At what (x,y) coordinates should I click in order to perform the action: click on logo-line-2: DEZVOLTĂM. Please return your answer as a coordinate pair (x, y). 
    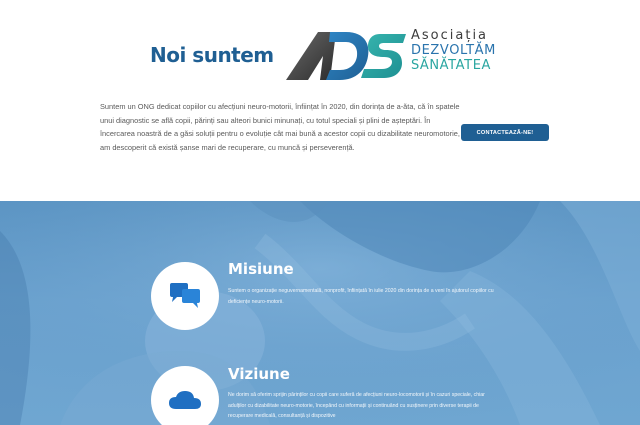
    Looking at the image, I should click on (453, 50).